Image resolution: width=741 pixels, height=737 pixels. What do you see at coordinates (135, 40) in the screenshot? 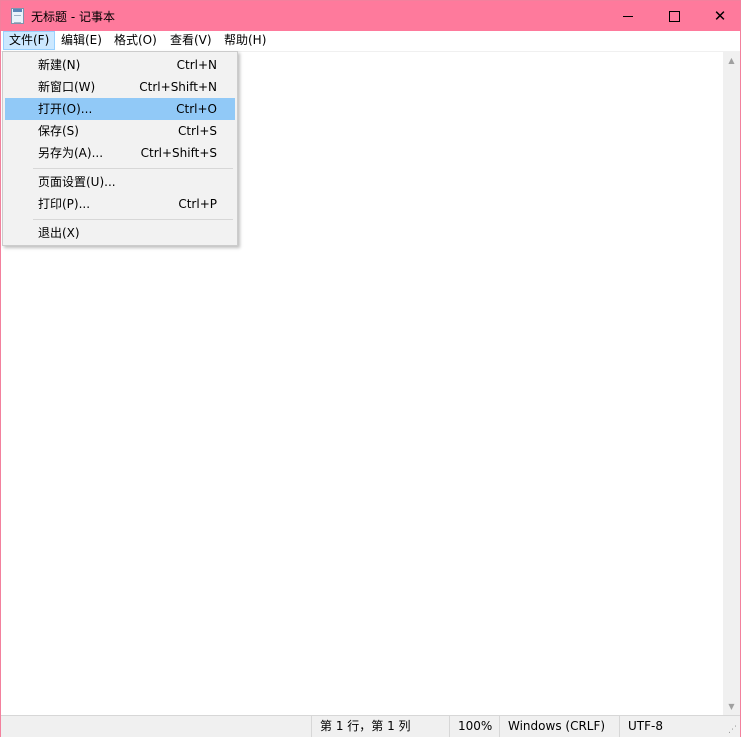
I see `menu-format: 格式(O)` at bounding box center [135, 40].